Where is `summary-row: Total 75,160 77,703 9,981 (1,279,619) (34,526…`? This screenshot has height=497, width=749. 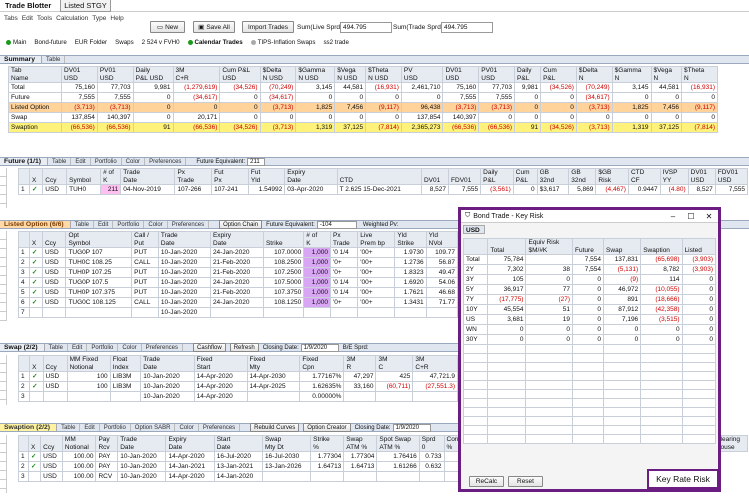 summary-row: Total 75,160 77,703 9,981 (1,279,619) (34,526… is located at coordinates (362, 87).